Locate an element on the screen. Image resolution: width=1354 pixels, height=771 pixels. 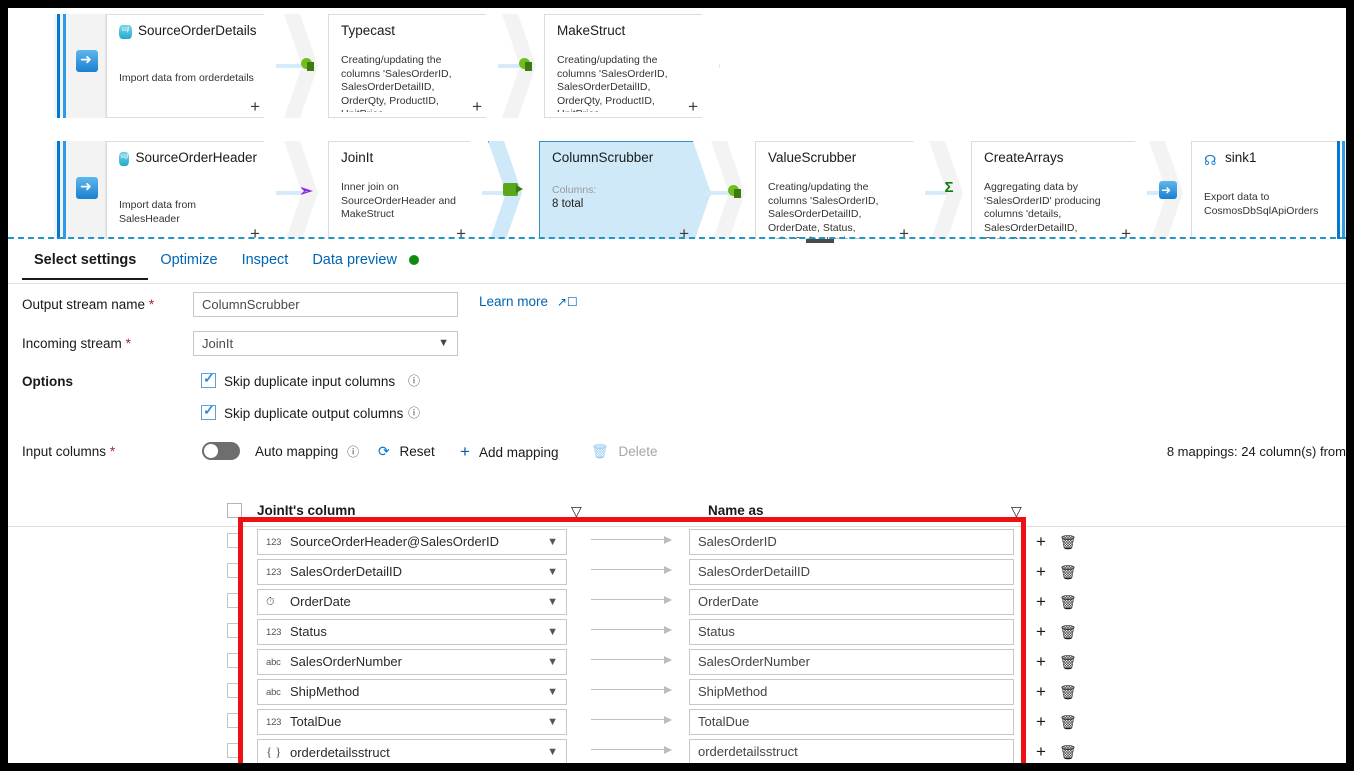
delete-label: Delete is located at coordinates (638, 451).